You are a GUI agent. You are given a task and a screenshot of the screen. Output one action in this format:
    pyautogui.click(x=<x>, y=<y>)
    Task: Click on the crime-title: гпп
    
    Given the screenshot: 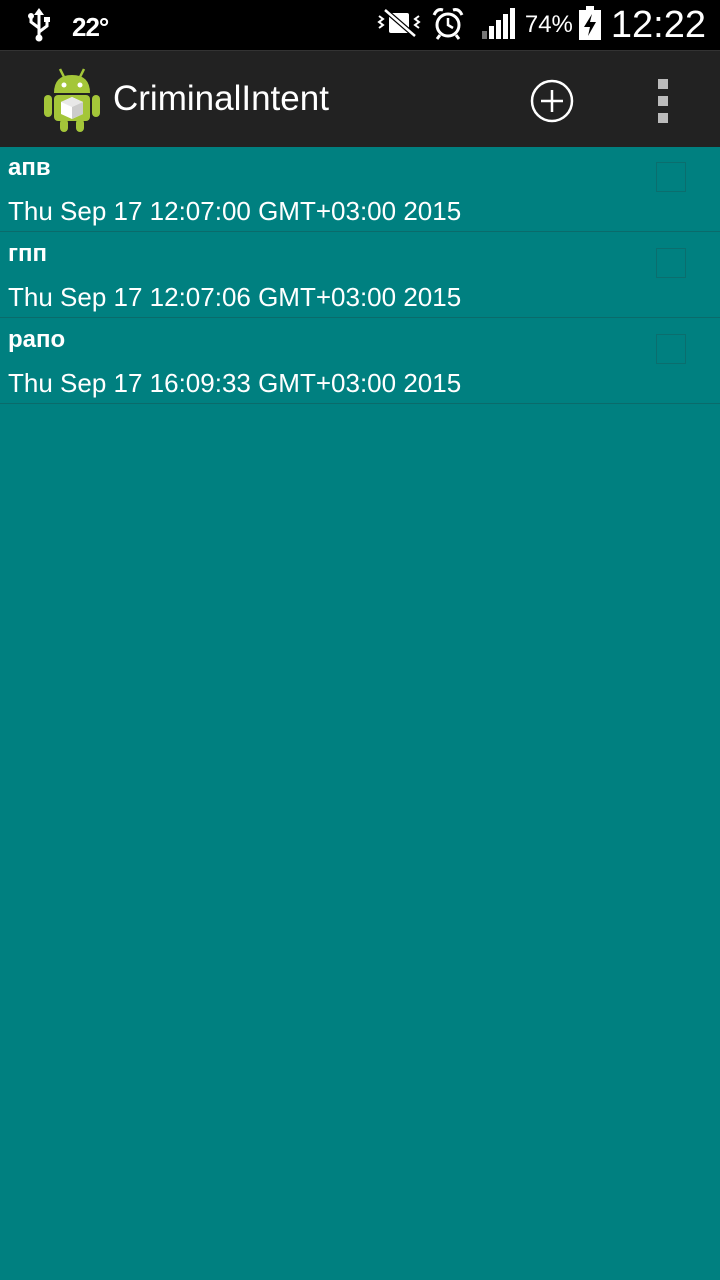 What is the action you would take?
    pyautogui.click(x=27, y=253)
    